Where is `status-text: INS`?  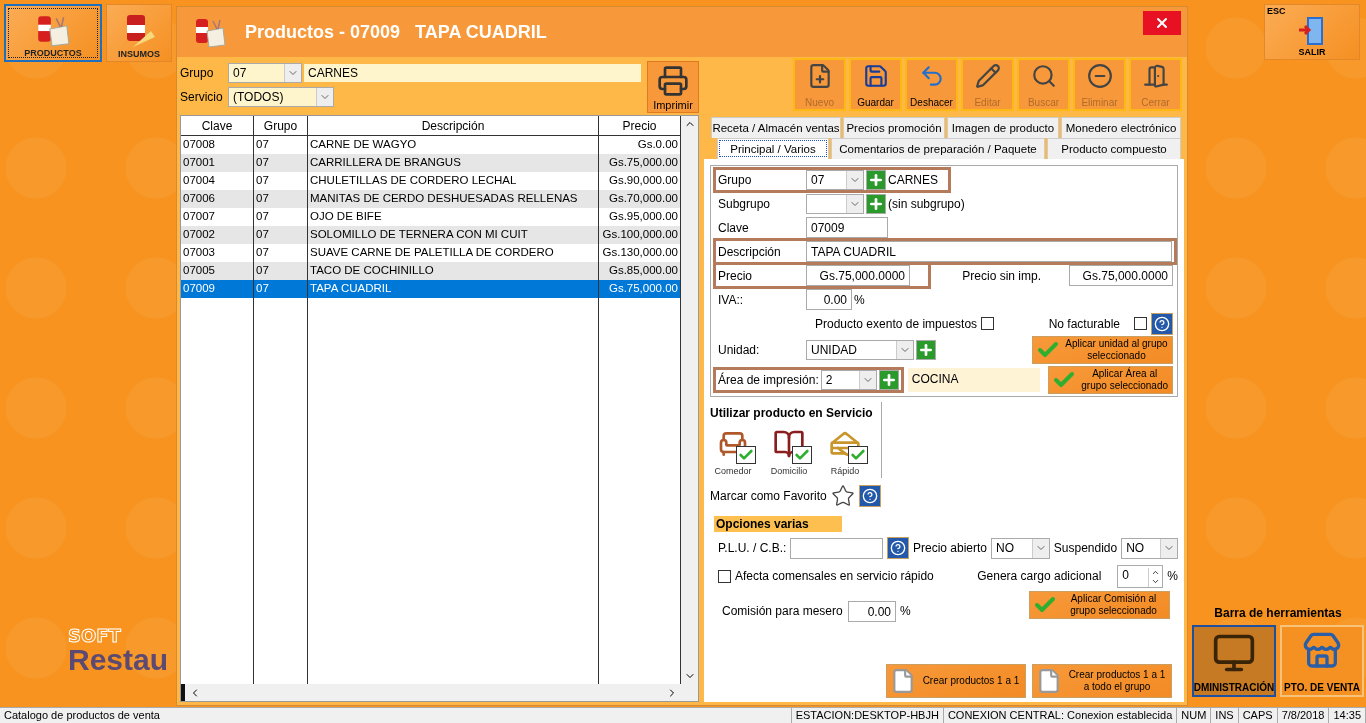
status-text: INS is located at coordinates (1225, 715).